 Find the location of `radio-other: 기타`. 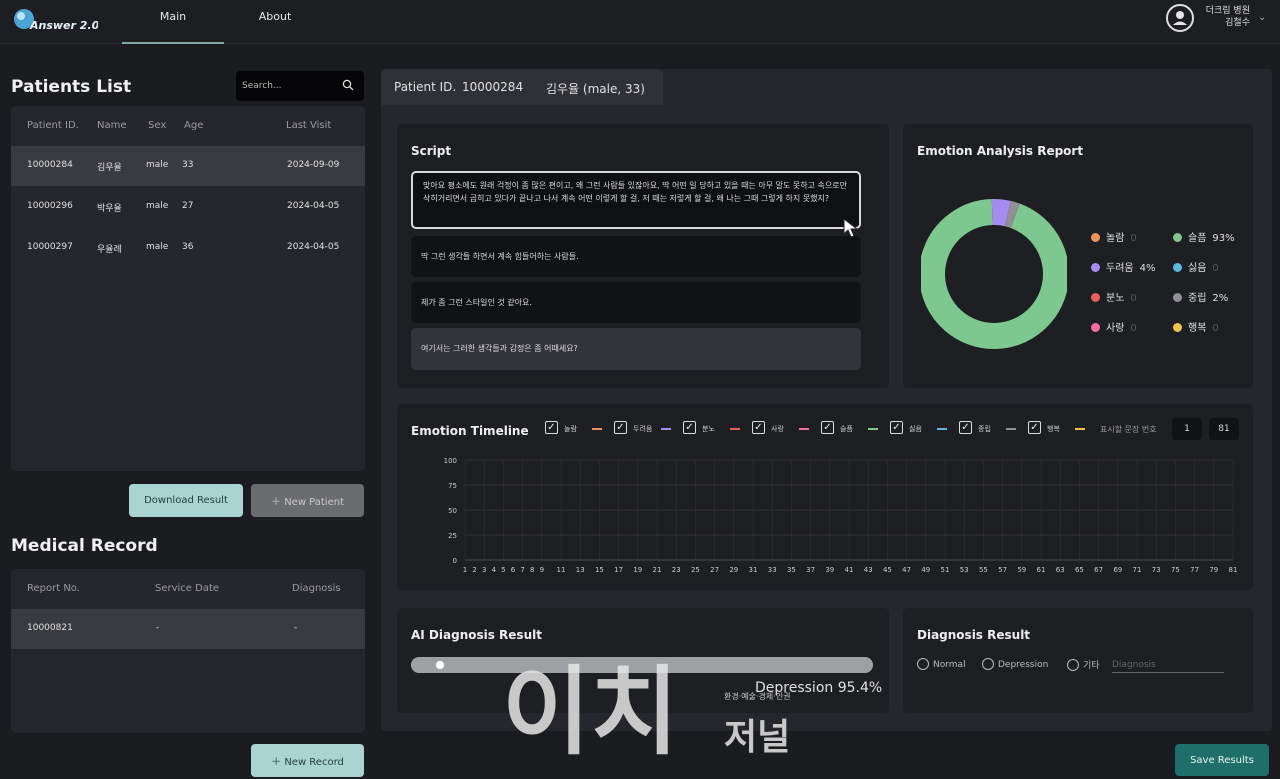

radio-other: 기타 is located at coordinates (1083, 664).